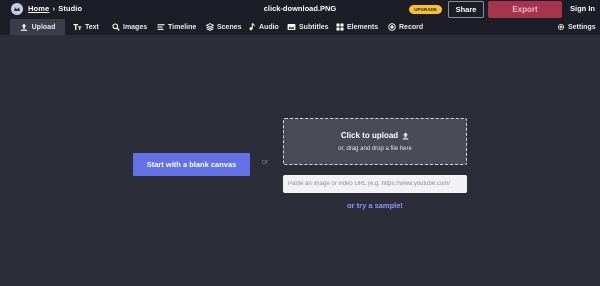  What do you see at coordinates (269, 27) in the screenshot?
I see `tab-audio-label: Audio` at bounding box center [269, 27].